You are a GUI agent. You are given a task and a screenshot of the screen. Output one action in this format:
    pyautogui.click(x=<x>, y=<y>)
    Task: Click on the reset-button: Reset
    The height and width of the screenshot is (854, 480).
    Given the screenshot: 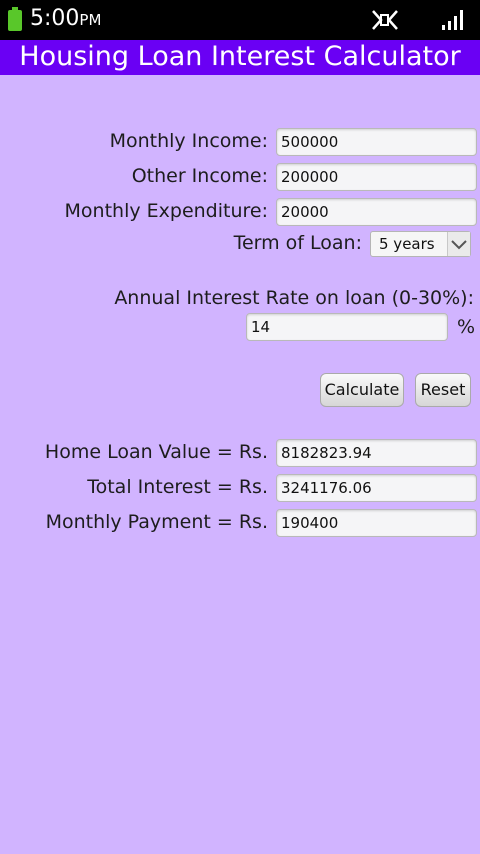 What is the action you would take?
    pyautogui.click(x=443, y=390)
    